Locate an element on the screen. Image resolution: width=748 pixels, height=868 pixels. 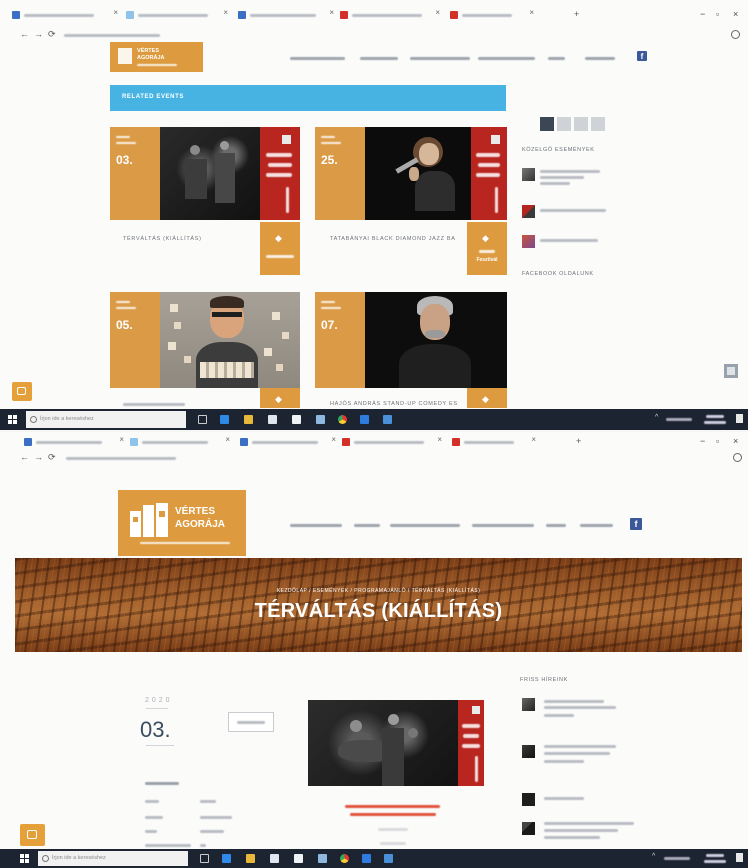
event-caption is located at coordinates (154, 404).